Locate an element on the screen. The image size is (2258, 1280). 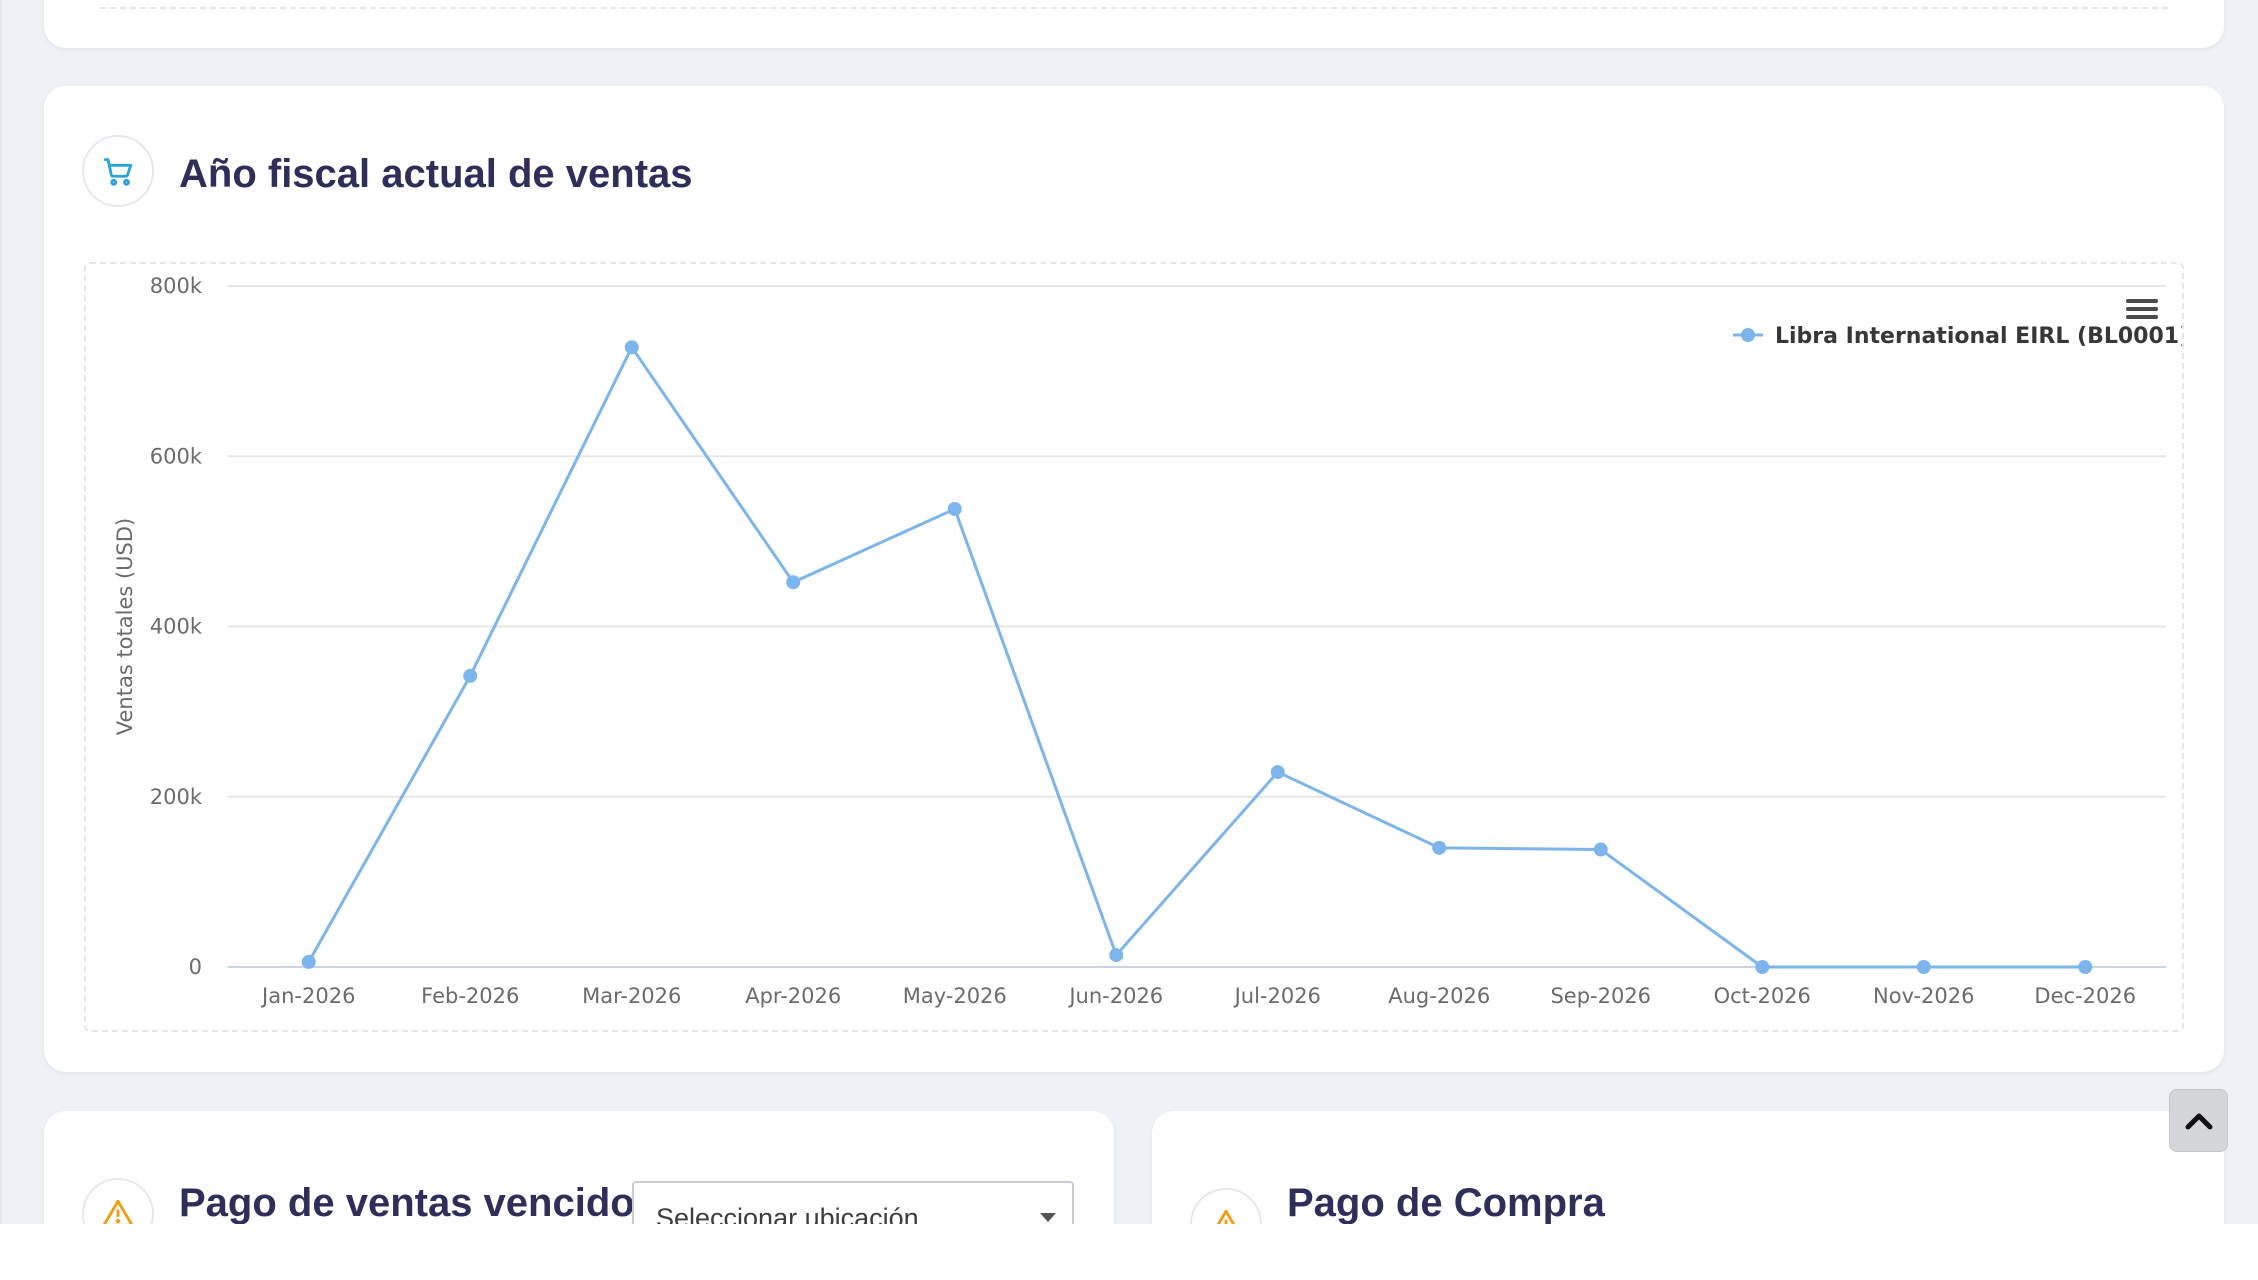
purchase-payment-card: Pago de Compra is located at coordinates (1688, 1167).